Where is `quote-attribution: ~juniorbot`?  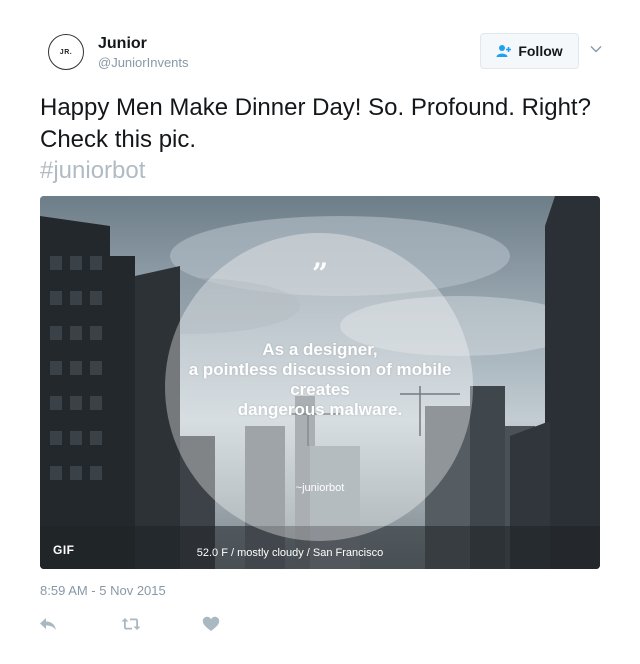 quote-attribution: ~juniorbot is located at coordinates (320, 488).